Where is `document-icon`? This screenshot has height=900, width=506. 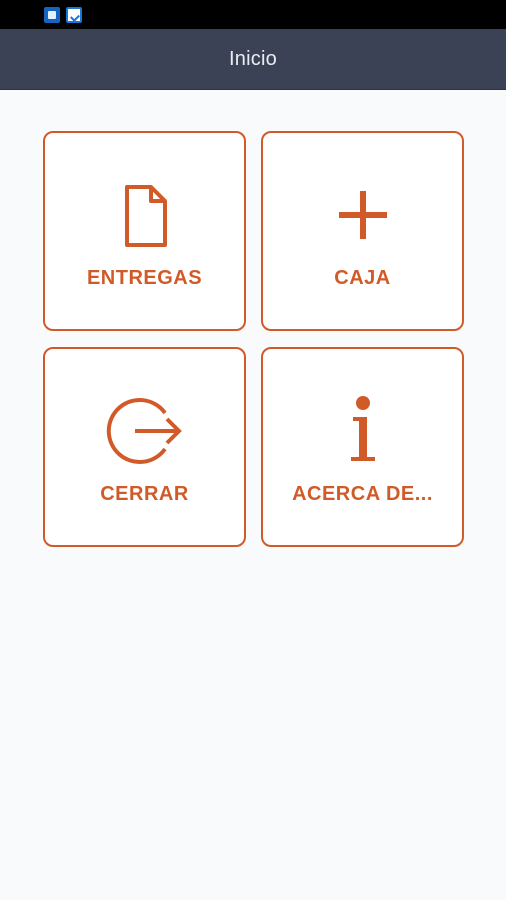 document-icon is located at coordinates (145, 216).